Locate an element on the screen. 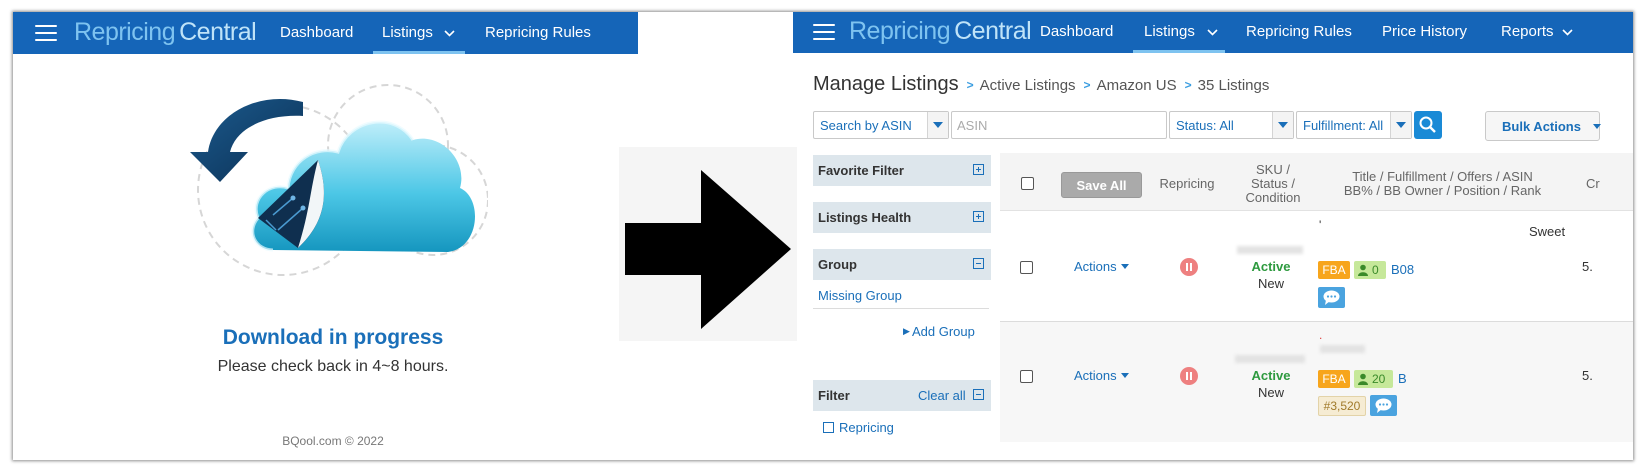  select-all-checkbox is located at coordinates (1027, 183).